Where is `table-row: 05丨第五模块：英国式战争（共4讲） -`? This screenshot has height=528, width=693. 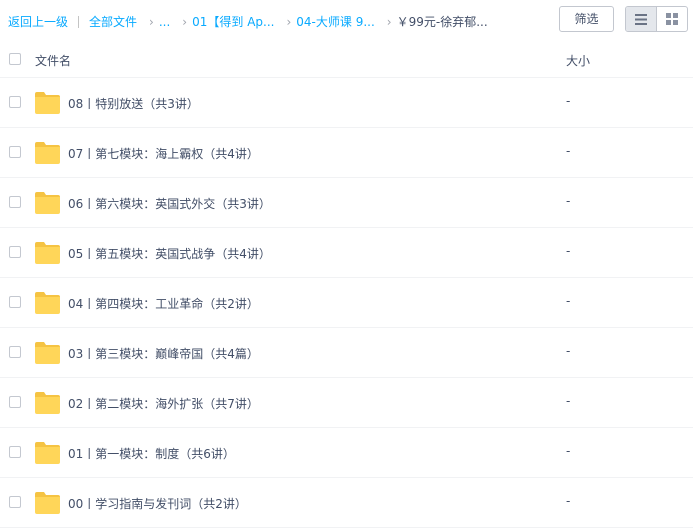
table-row: 05丨第五模块：英国式战争（共4讲） - is located at coordinates (346, 253).